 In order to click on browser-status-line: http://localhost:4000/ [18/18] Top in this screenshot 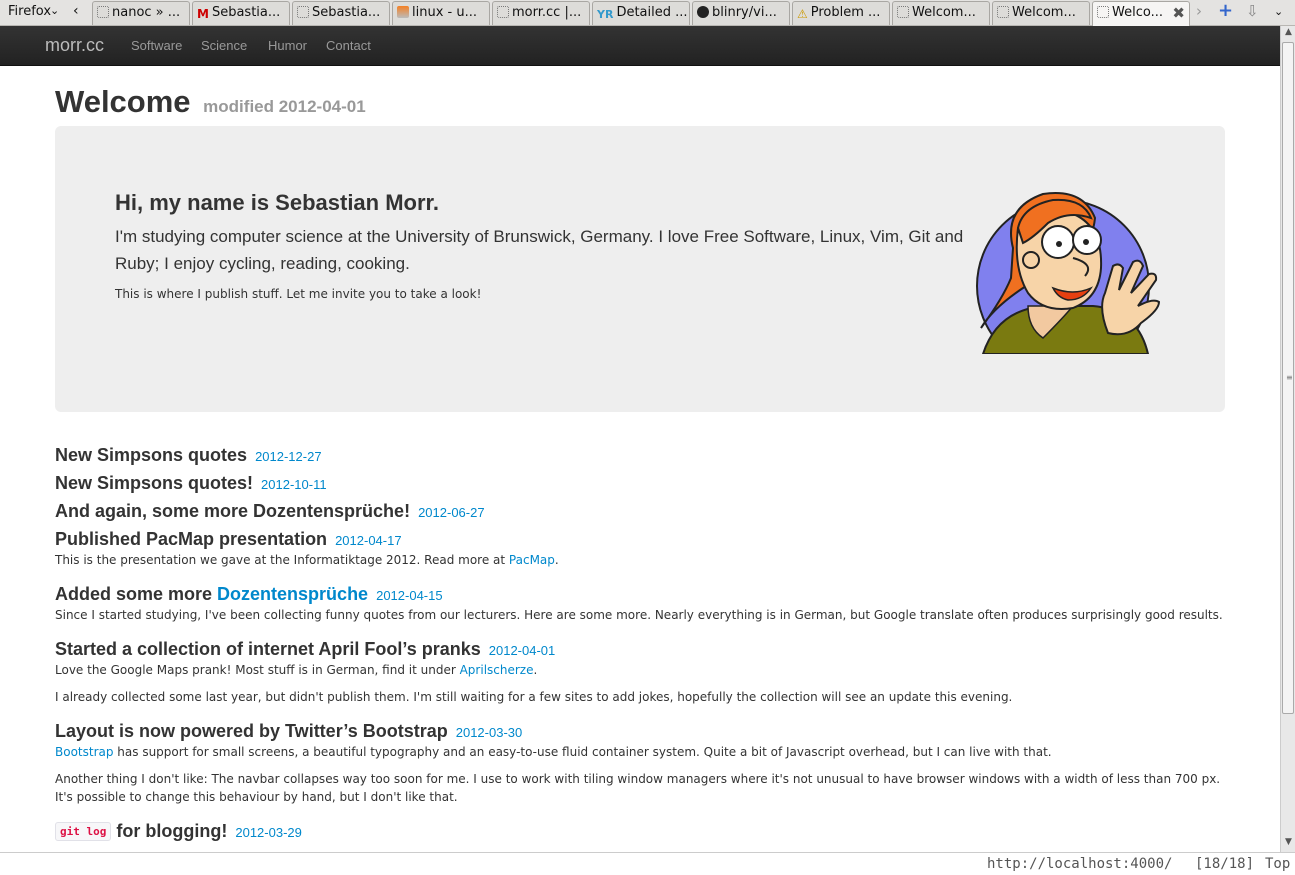, I will do `click(647, 863)`.